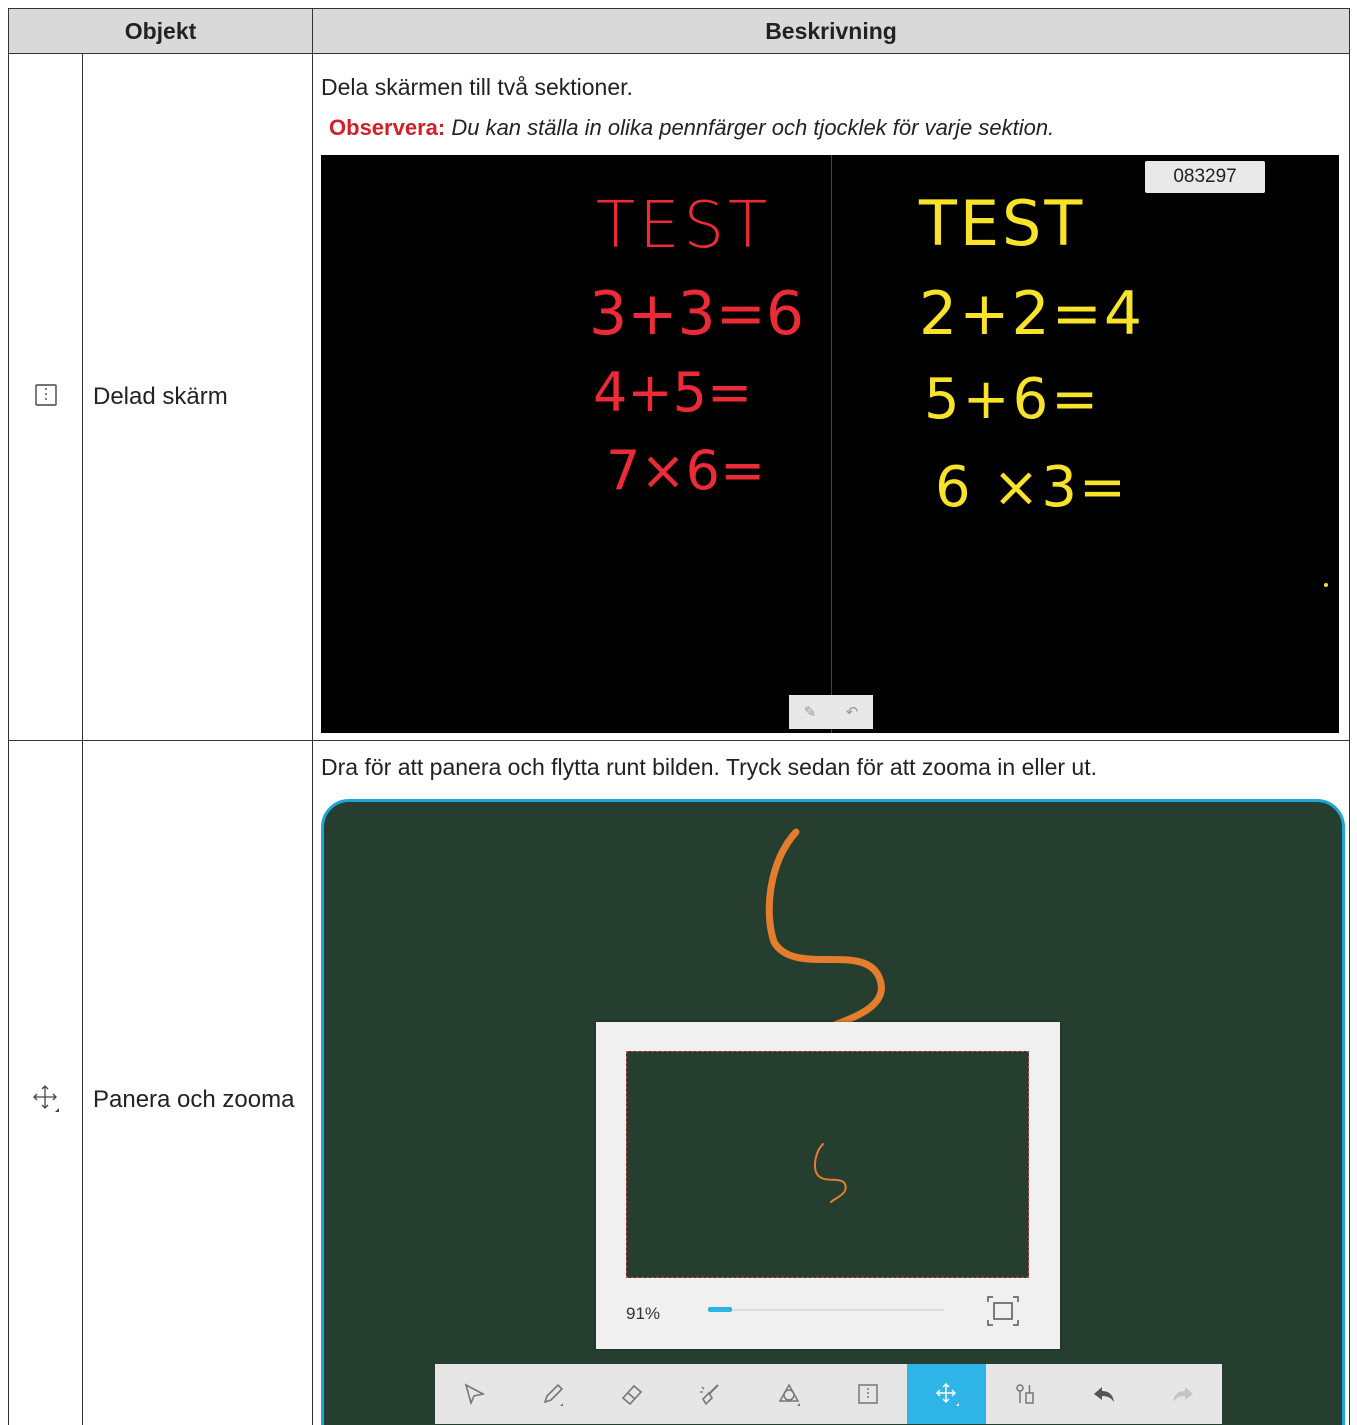 This screenshot has height=1425, width=1357. Describe the element at coordinates (1032, 314) in the screenshot. I see `handwriting-right-line: 2+2=4` at that location.